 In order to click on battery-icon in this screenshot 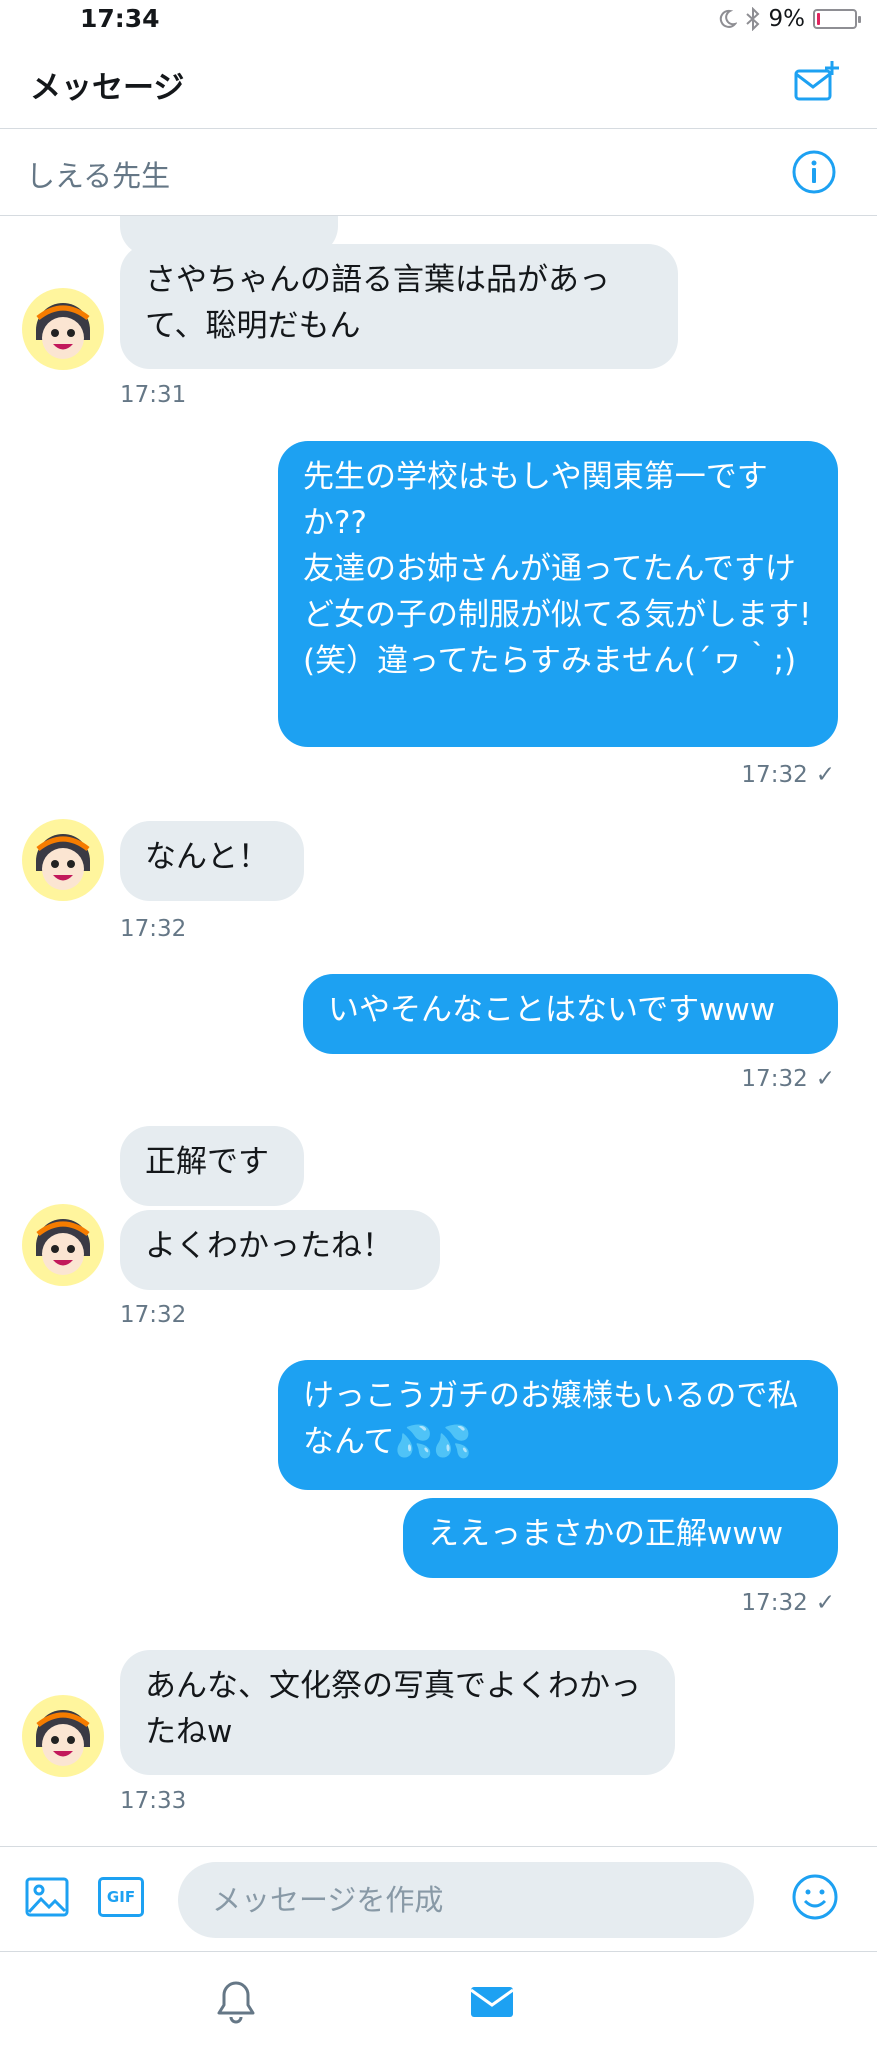, I will do `click(837, 19)`.